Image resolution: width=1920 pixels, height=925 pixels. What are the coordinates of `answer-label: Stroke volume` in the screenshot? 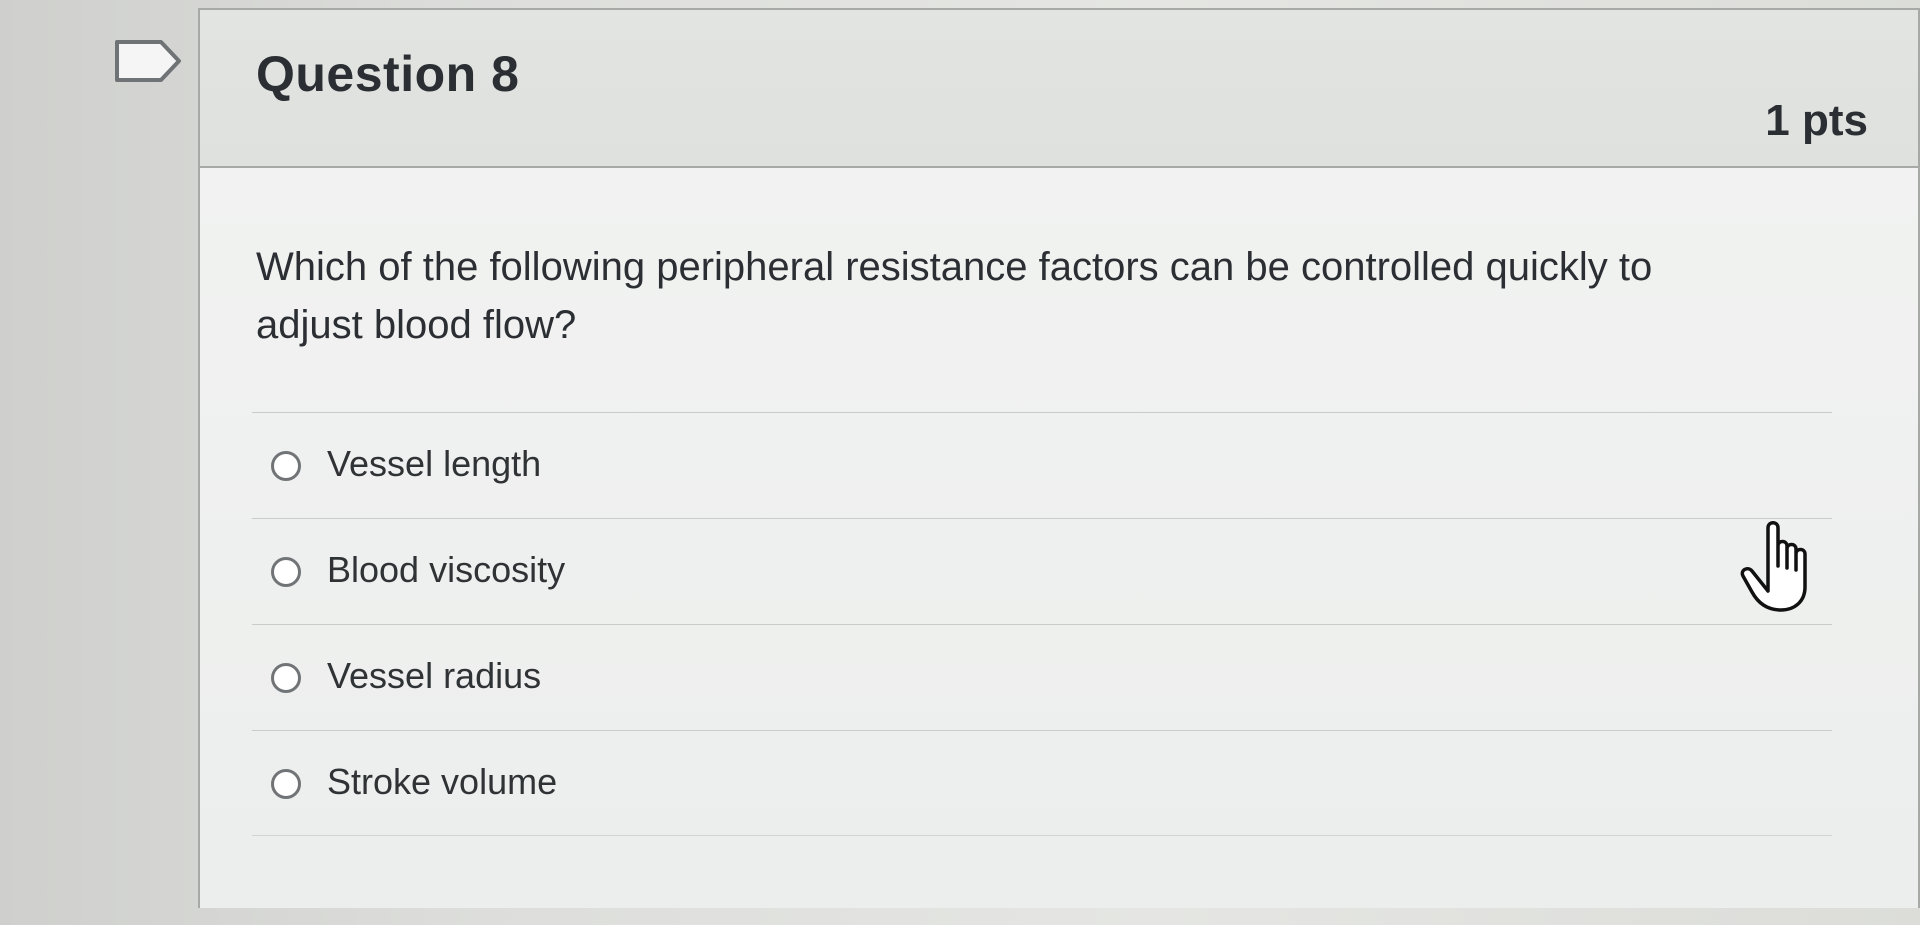 It's located at (442, 782).